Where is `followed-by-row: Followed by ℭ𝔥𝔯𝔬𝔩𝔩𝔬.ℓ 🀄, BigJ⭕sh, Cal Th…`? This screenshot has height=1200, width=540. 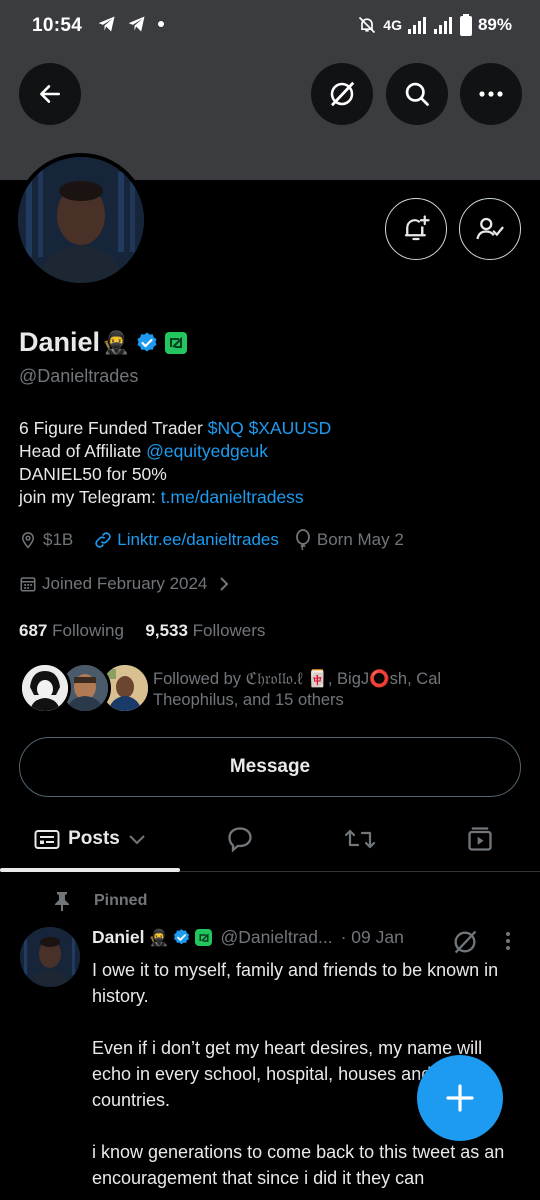
followed-by-row: Followed by ℭ𝔥𝔯𝔬𝔩𝔩𝔬.ℓ 🀄, BigJ⭕sh, Cal Th… is located at coordinates (269, 690).